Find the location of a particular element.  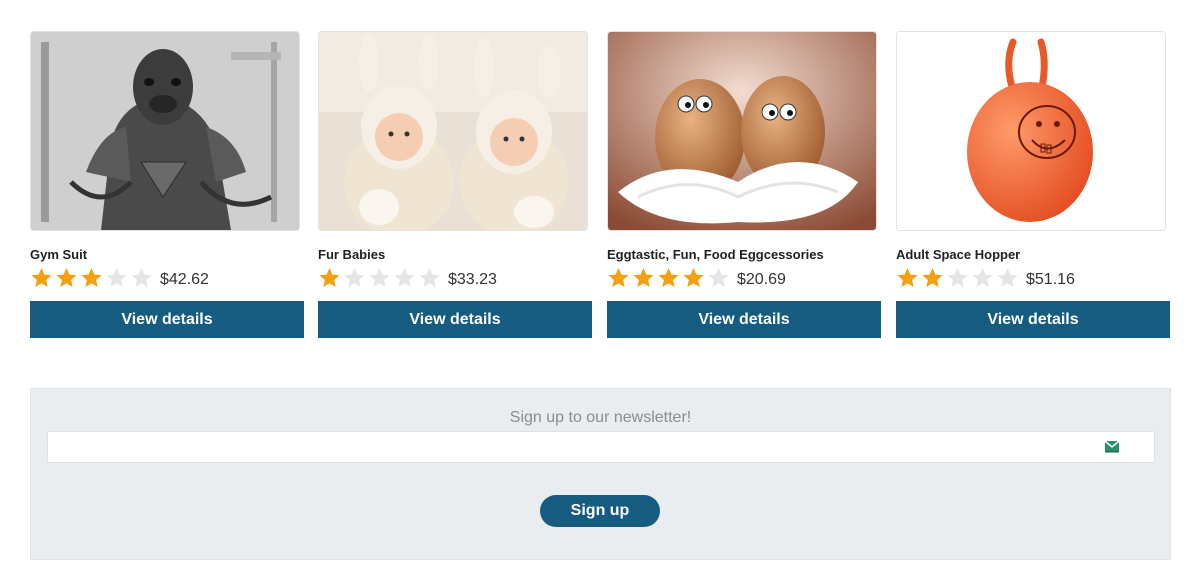

product-card: Adult Space Hopper $51.16 View details is located at coordinates (1033, 184).